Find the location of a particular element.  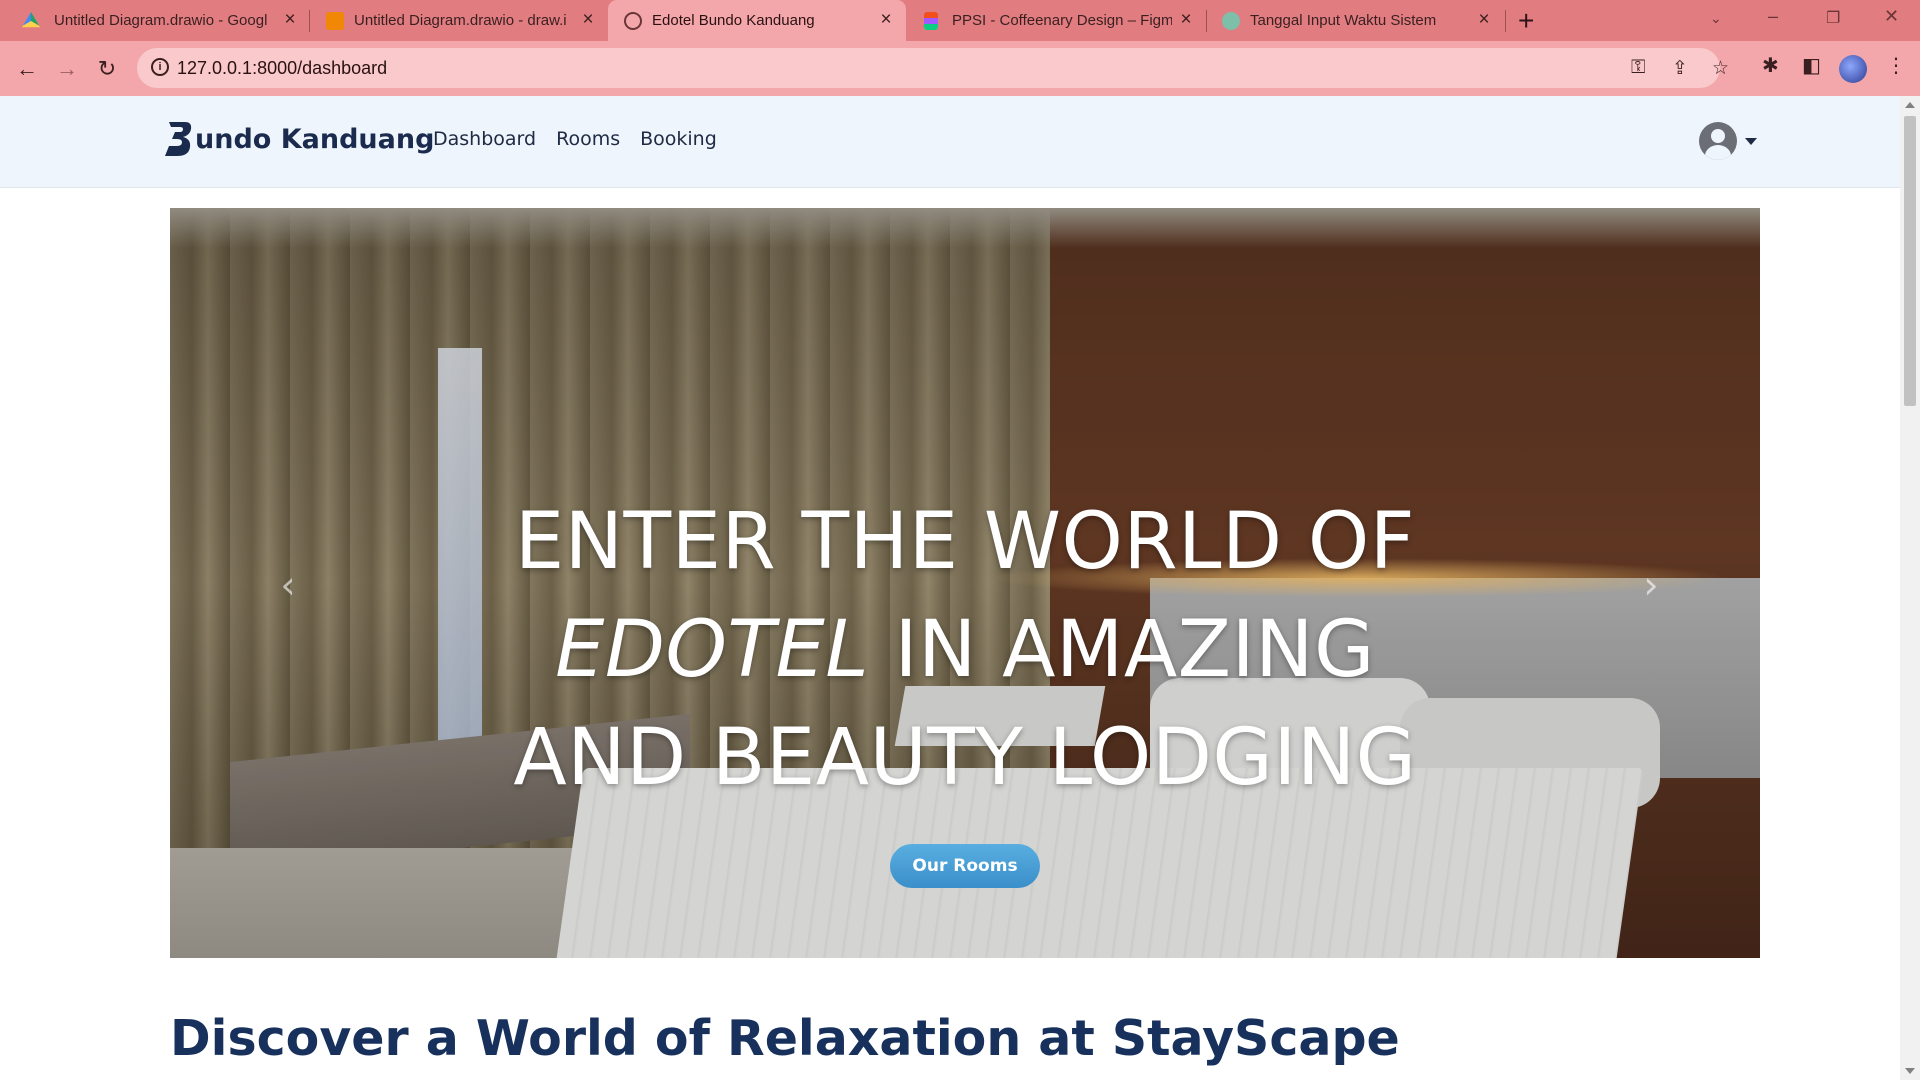

tab-title: Untitled Diagram.drawio - Googl is located at coordinates (161, 20).